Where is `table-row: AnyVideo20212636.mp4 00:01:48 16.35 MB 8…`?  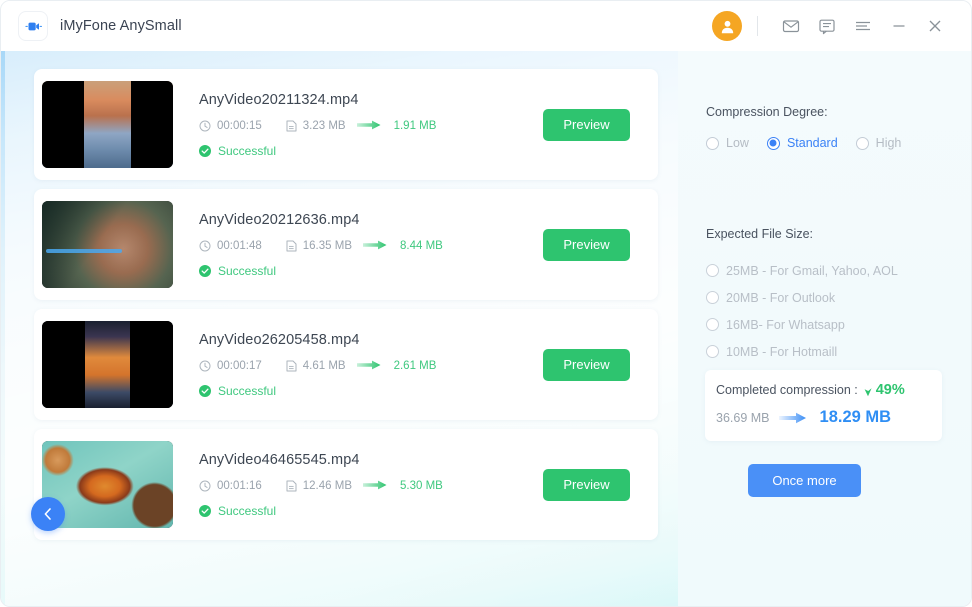 table-row: AnyVideo20212636.mp4 00:01:48 16.35 MB 8… is located at coordinates (346, 244).